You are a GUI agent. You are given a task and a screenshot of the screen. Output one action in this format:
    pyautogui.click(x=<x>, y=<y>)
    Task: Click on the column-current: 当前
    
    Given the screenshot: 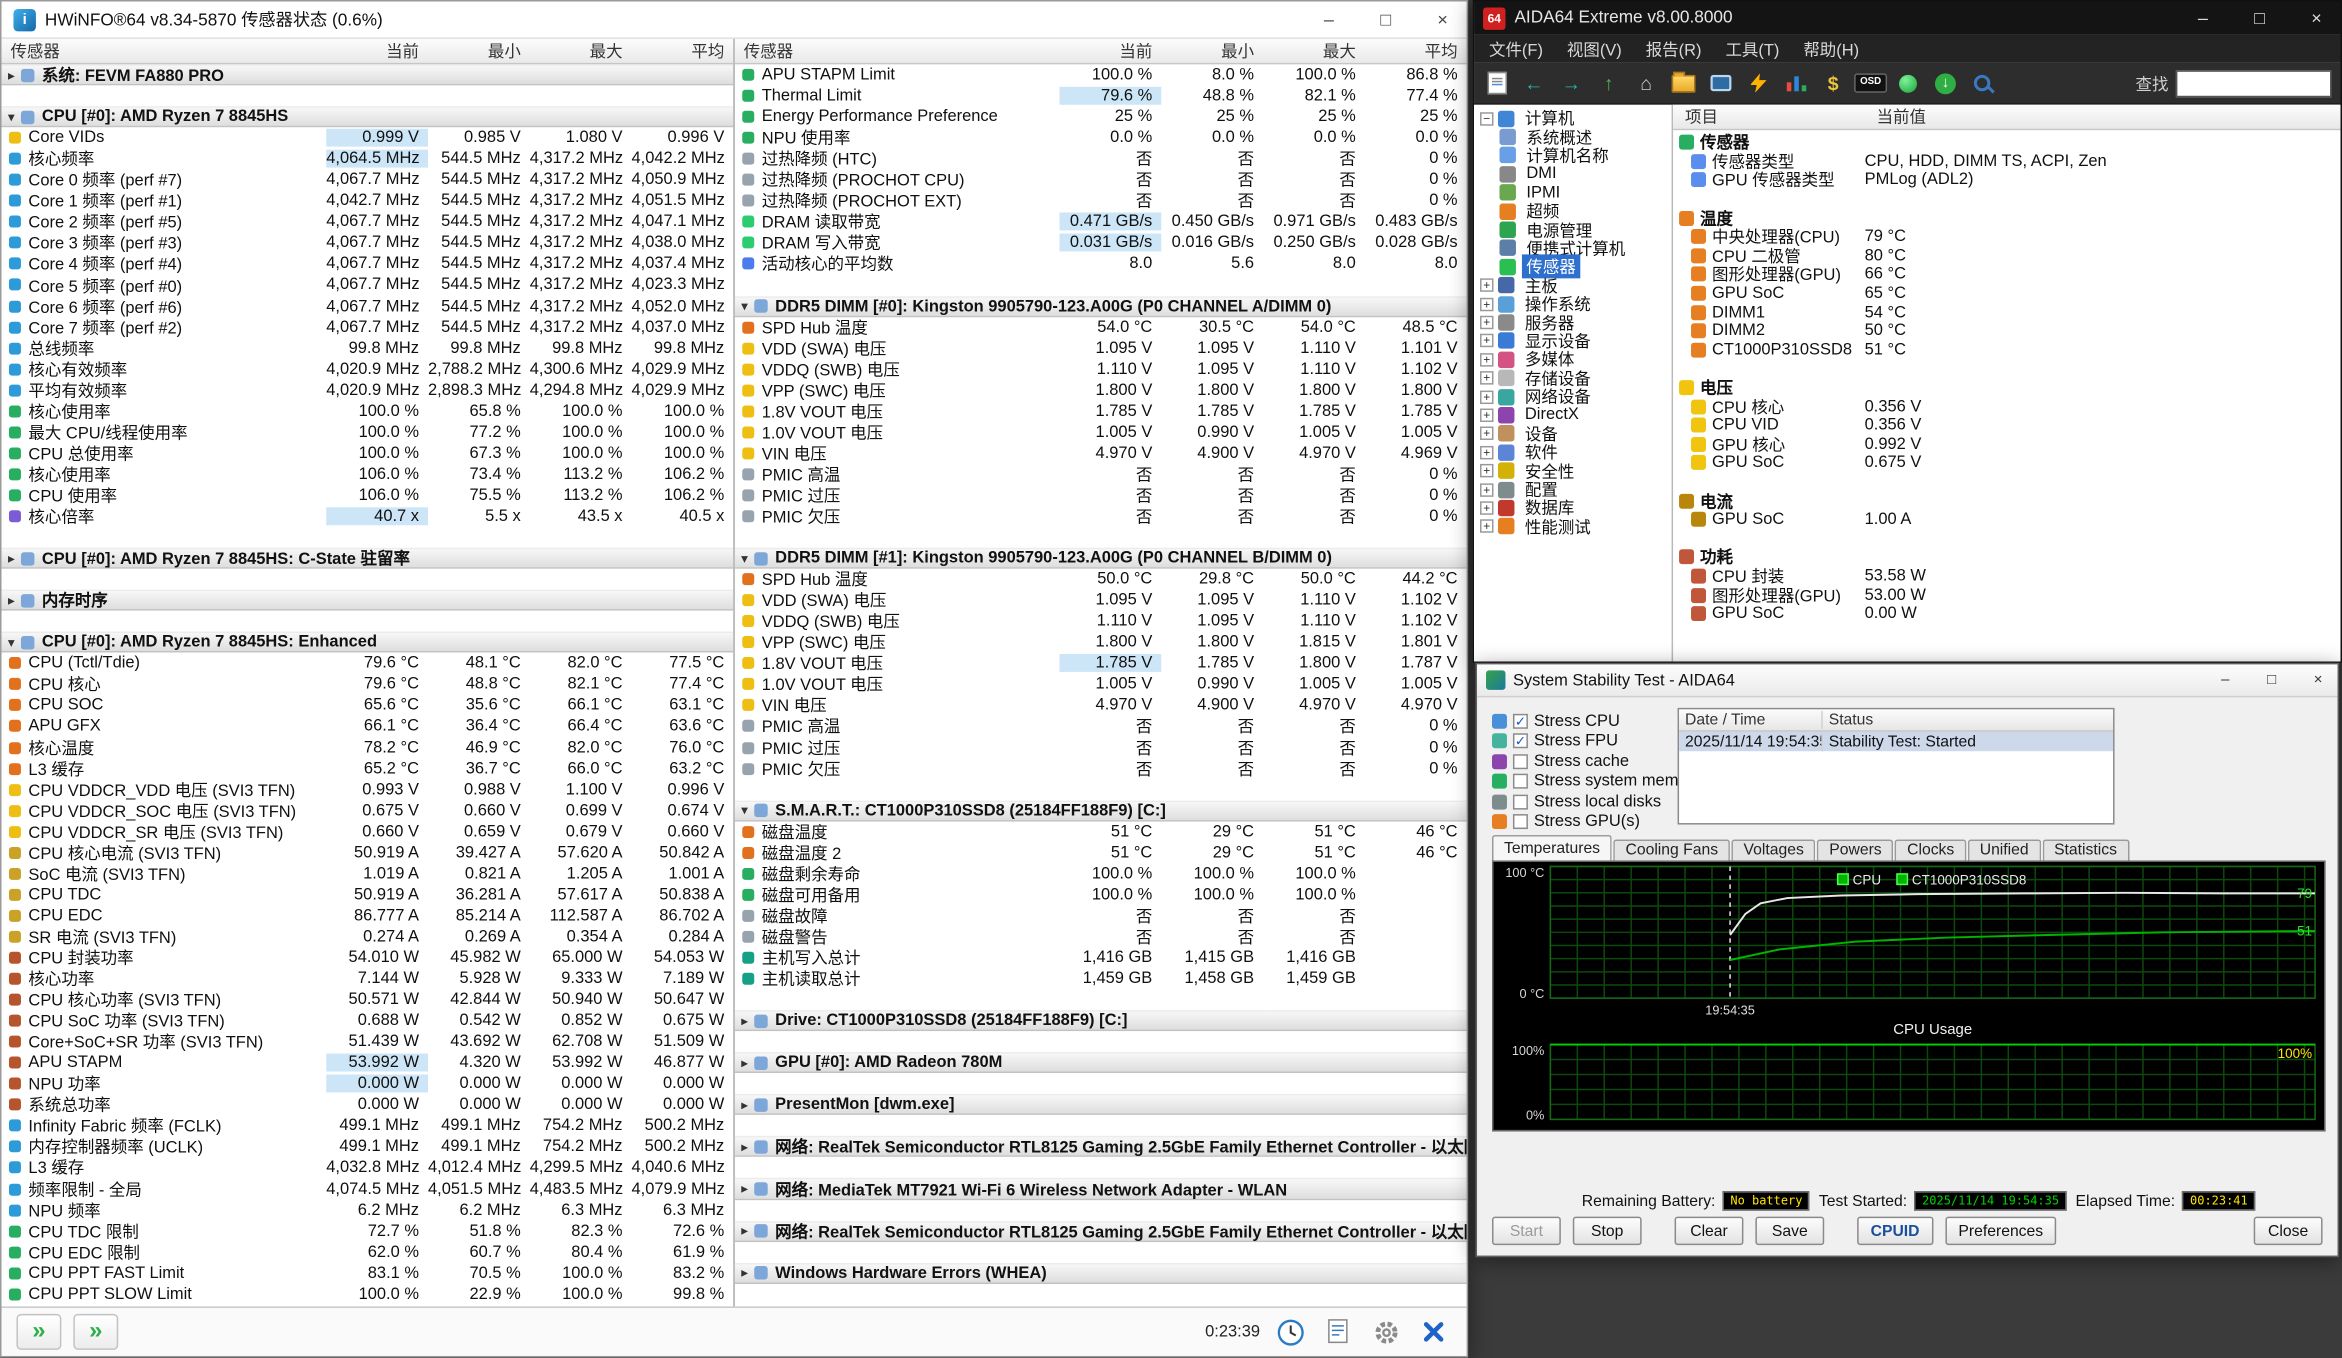 What is the action you would take?
    pyautogui.click(x=377, y=51)
    